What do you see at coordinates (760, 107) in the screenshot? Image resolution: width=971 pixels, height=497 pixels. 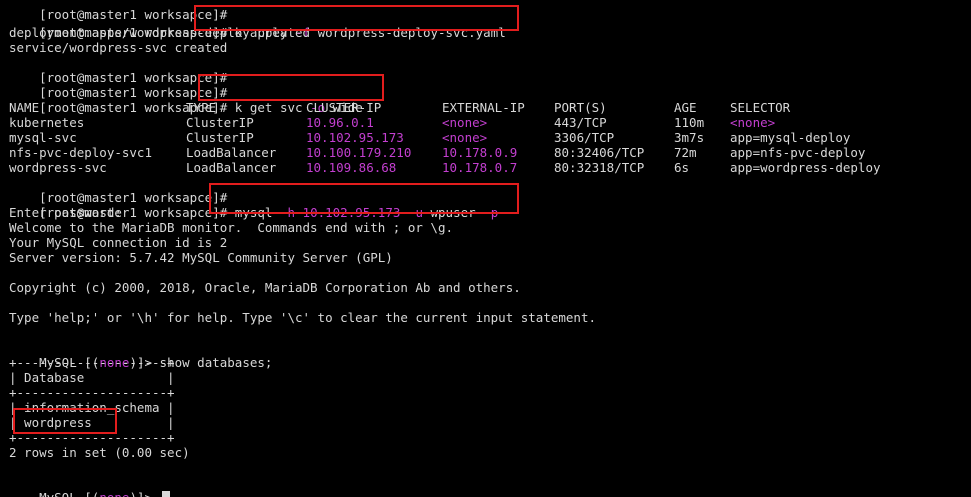 I see `column-header: SELECTOR` at bounding box center [760, 107].